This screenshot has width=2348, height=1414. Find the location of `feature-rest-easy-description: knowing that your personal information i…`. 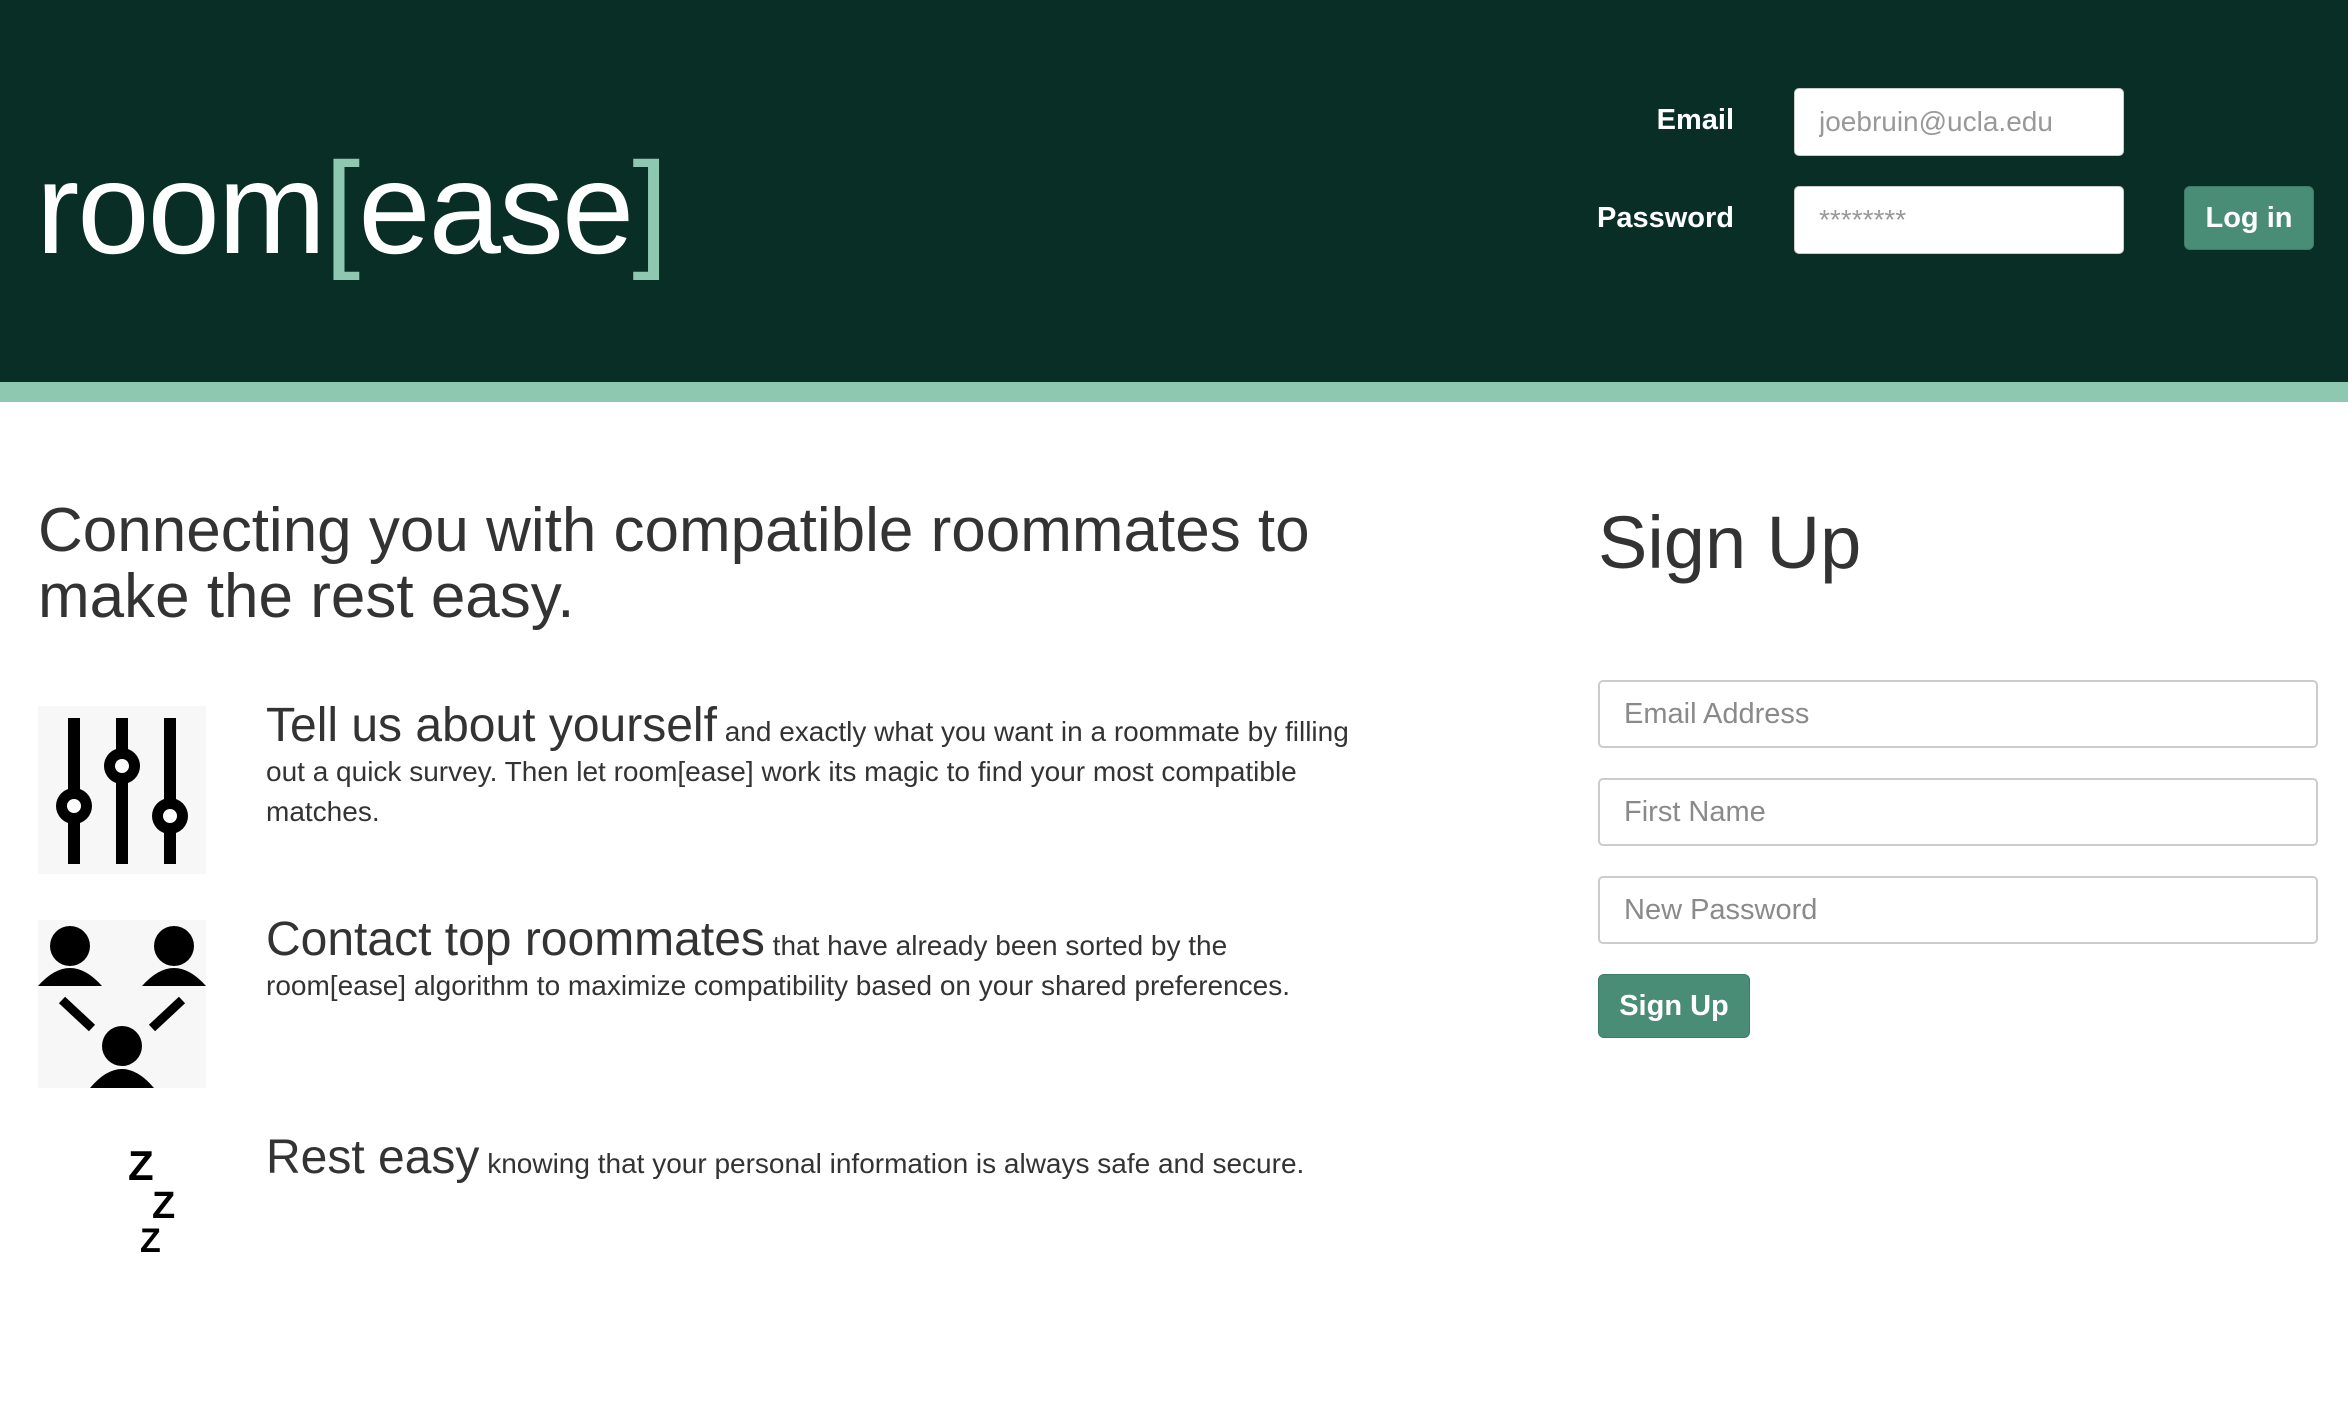

feature-rest-easy-description: knowing that your personal information i… is located at coordinates (892, 1163).